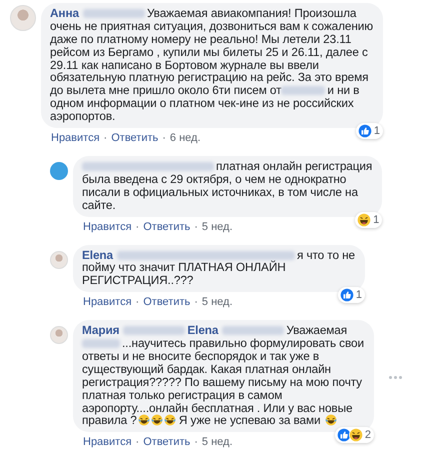 The width and height of the screenshot is (423, 472). I want to click on comment-text: Мария Elena Уважаемая ...научитесь правильно формулировать свои ответы и не вносите беспорядок и так уже в существующий бардак. Какая платная онлайн регистрация????? По вашему письму на мою почту платная только регистрация в самом аэропорту....онлайн бесплатная . Или у вас новые правила ? Я уже не успеваю за вами, so click(223, 376).